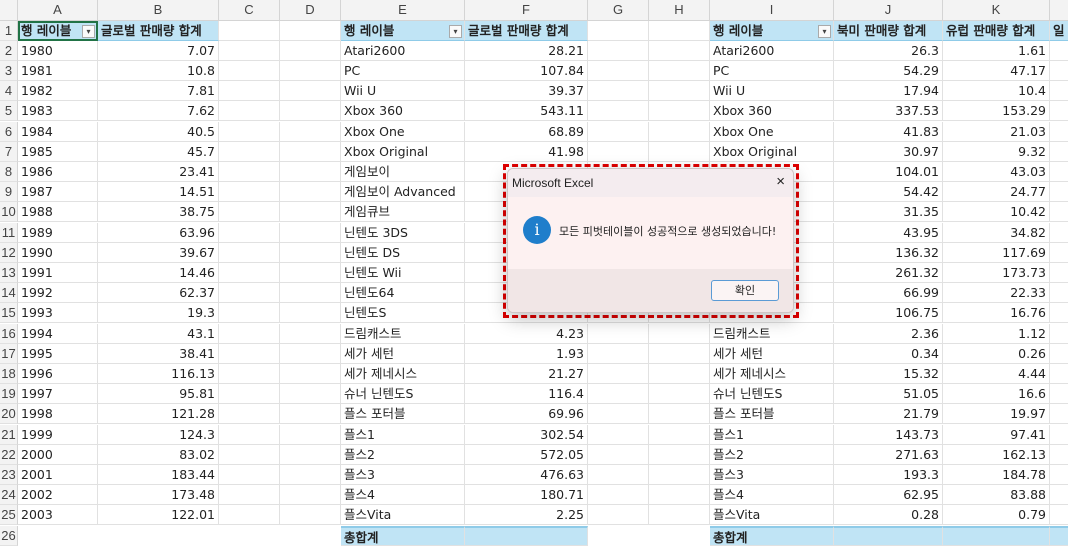 This screenshot has width=1068, height=548. What do you see at coordinates (158, 30) in the screenshot?
I see `sum-header: 글로벌 판매량 합계` at bounding box center [158, 30].